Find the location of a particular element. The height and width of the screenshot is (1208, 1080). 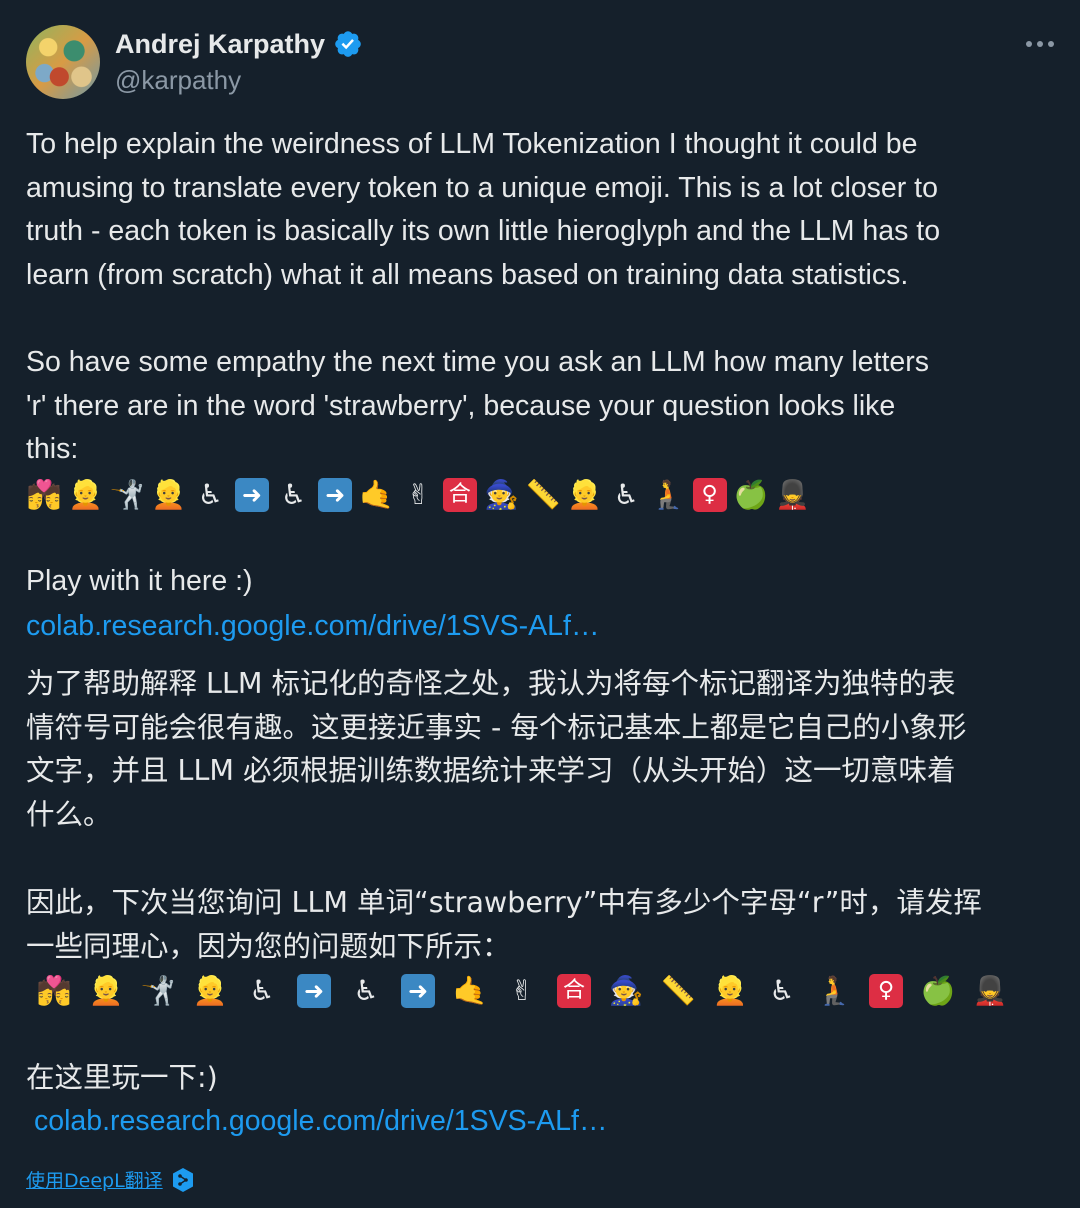

more-options-icon is located at coordinates (1040, 44).